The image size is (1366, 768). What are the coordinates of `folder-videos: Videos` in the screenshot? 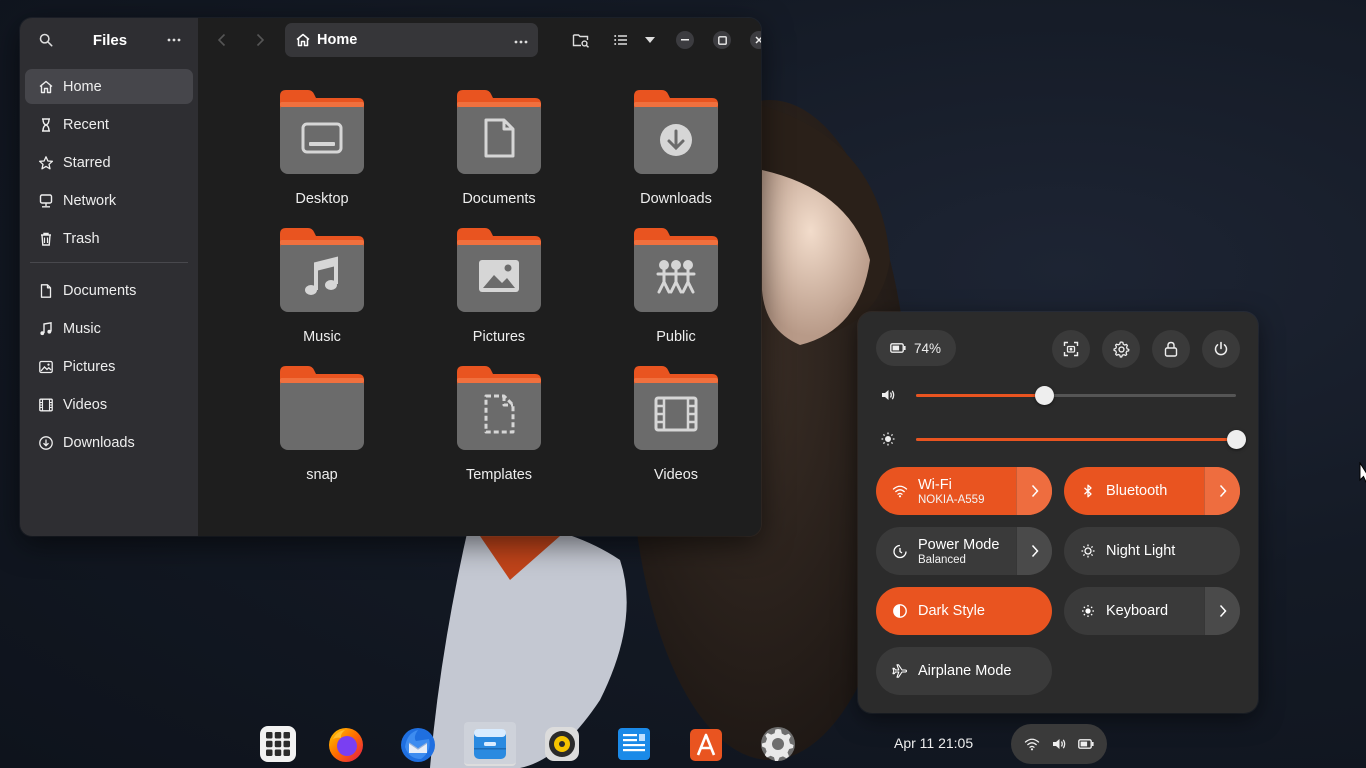 It's located at (676, 424).